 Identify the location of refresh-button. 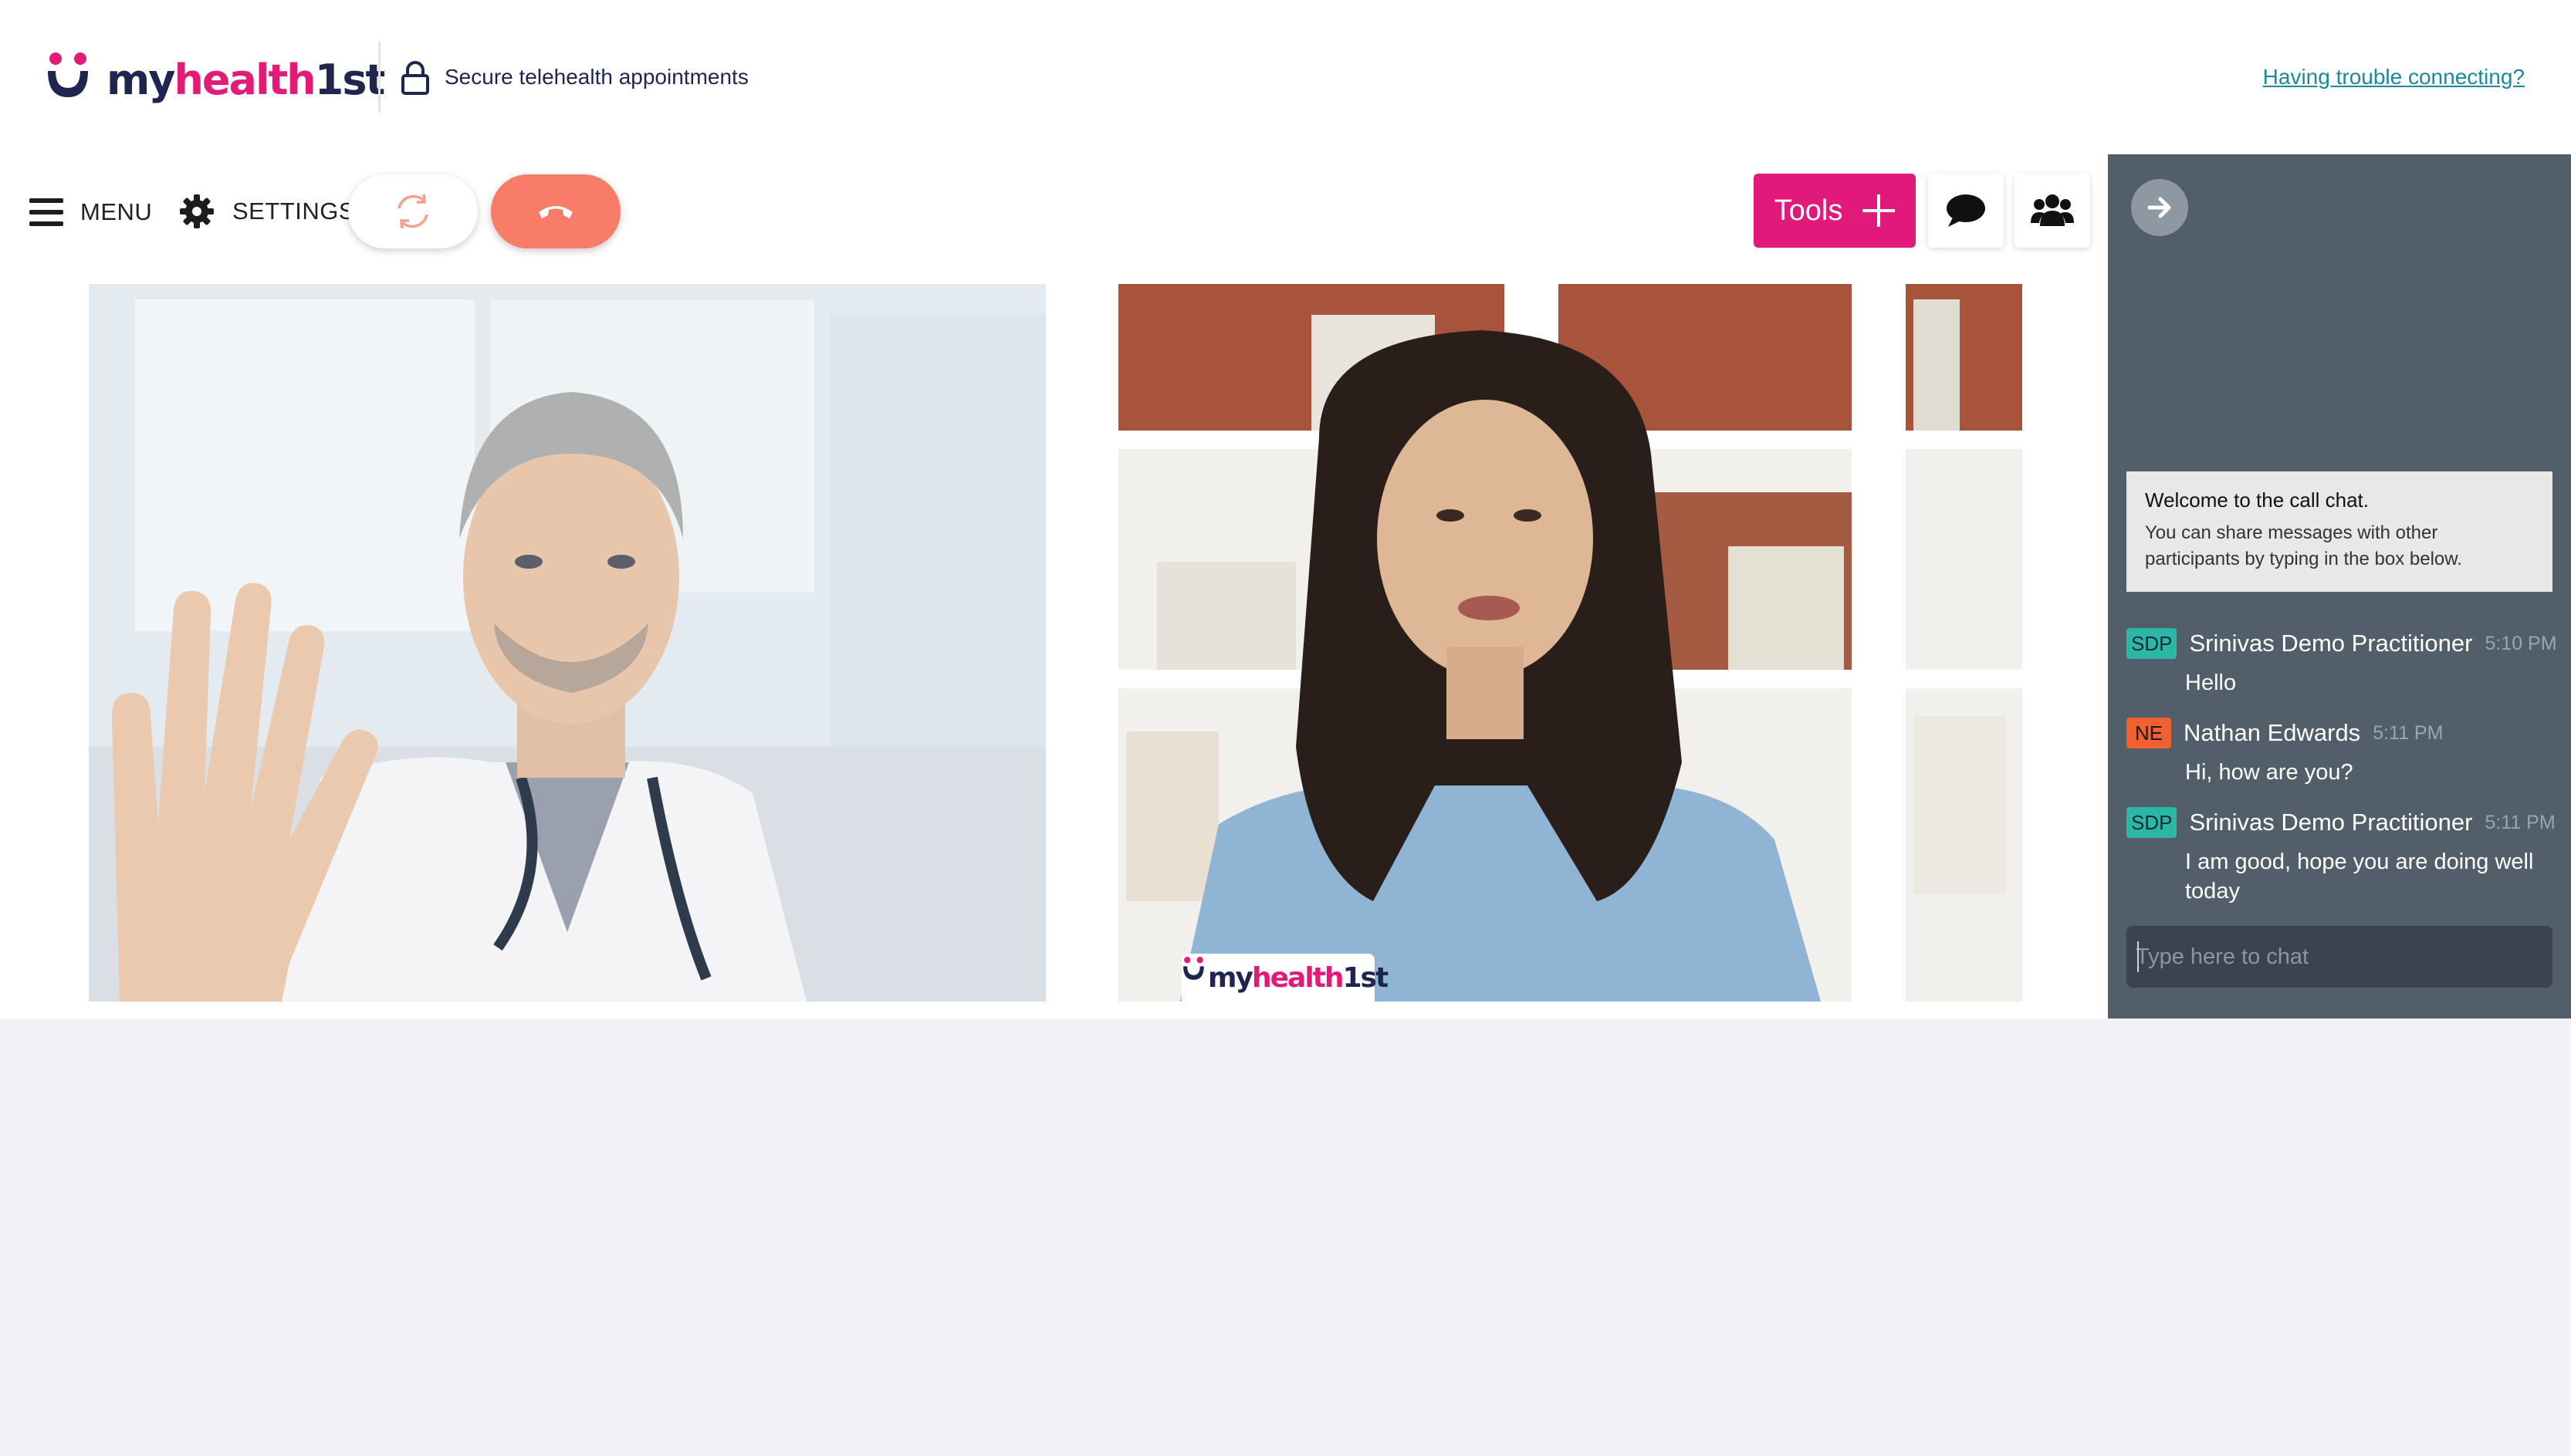
(413, 211).